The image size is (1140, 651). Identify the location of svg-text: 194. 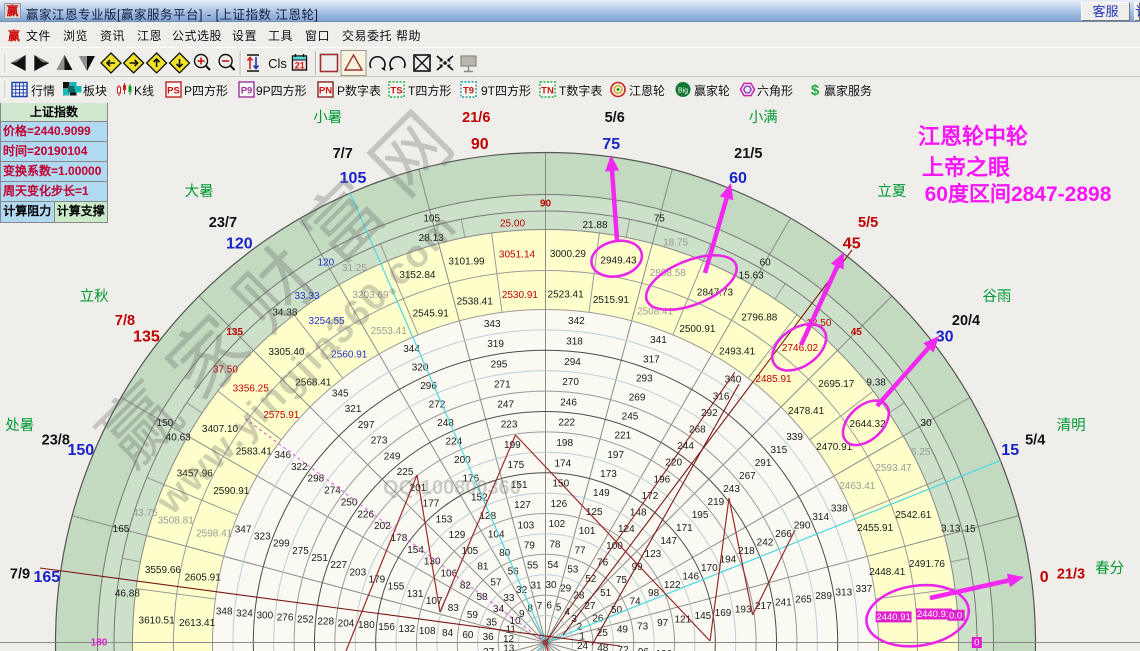
(728, 559).